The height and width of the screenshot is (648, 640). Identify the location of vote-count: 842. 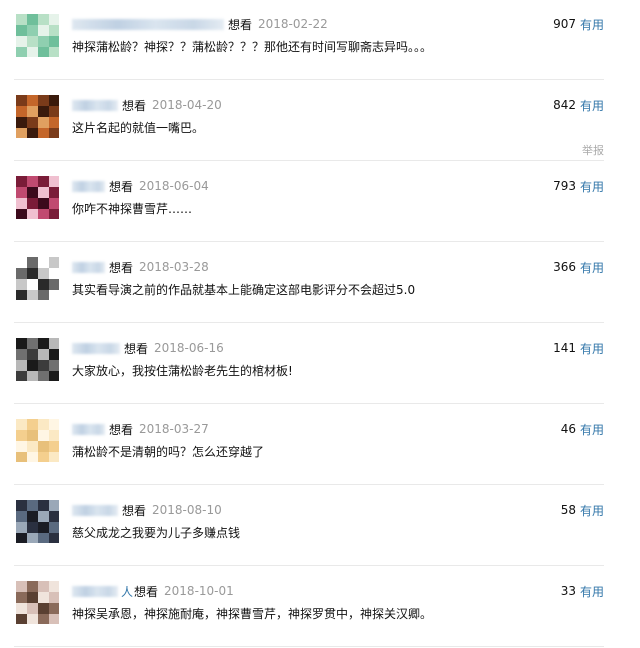
(564, 105).